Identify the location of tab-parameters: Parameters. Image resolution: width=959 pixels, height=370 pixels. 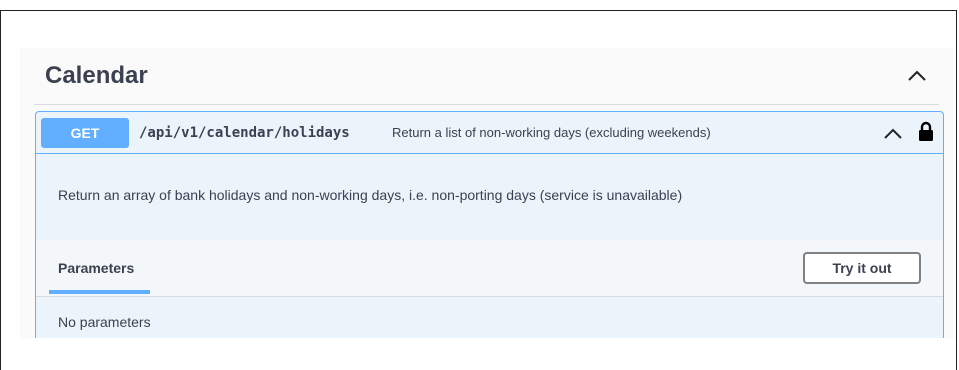
(96, 268).